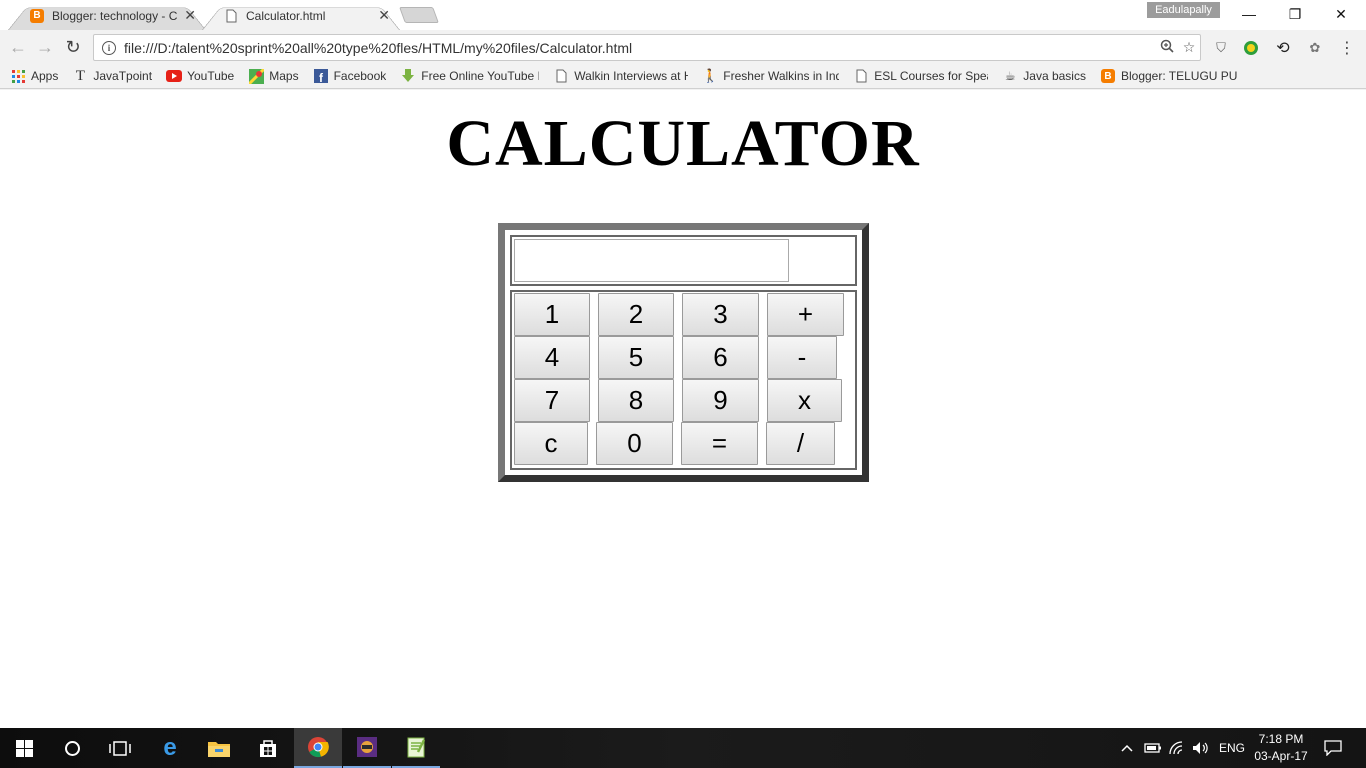  Describe the element at coordinates (1127, 748) in the screenshot. I see `show-hidden-icons-icon` at that location.